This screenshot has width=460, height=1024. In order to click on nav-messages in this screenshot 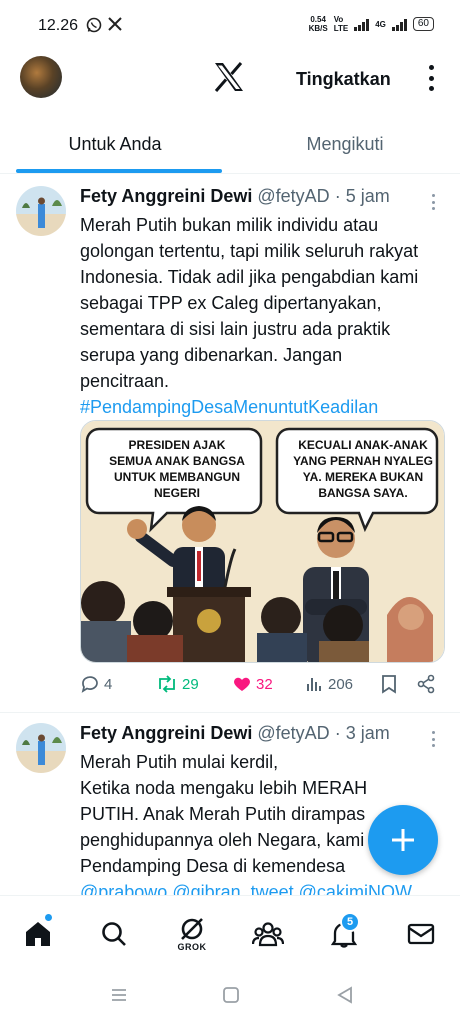, I will do `click(421, 934)`.